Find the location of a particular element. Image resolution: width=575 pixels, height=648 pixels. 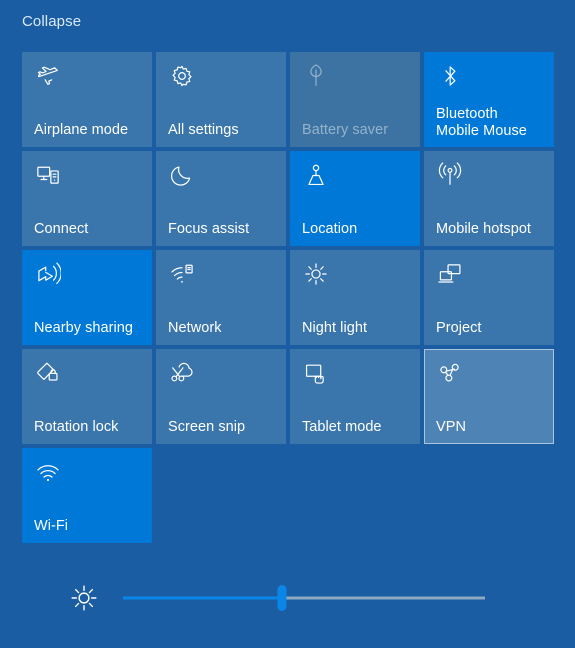

tile-label: Connect is located at coordinates (61, 229).